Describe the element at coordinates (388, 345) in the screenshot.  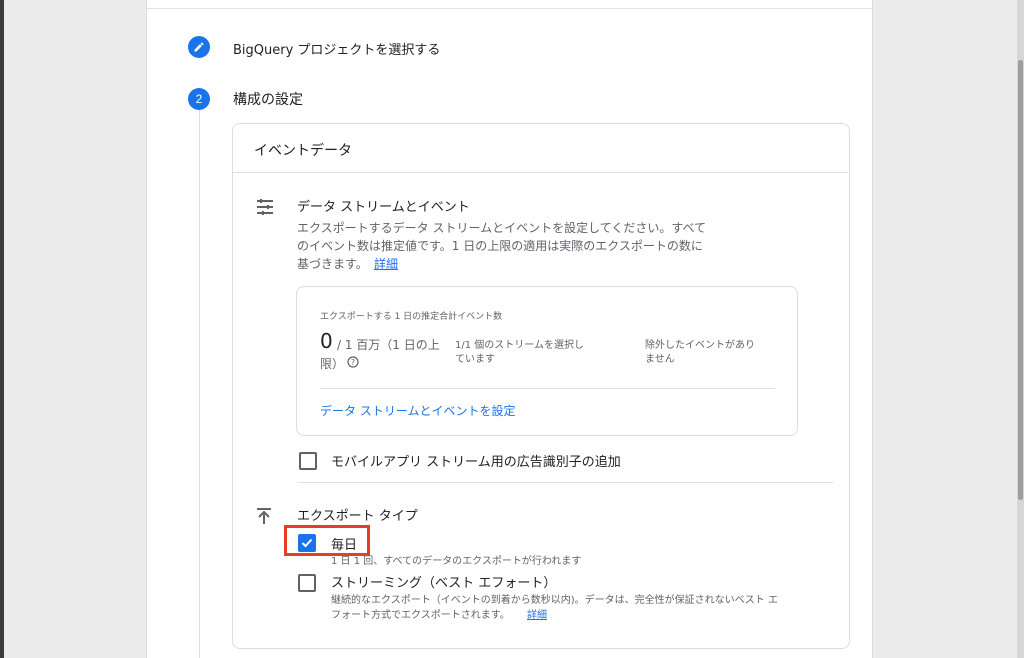
I see `limit-text-1: / 1 百万（1 日の上` at that location.